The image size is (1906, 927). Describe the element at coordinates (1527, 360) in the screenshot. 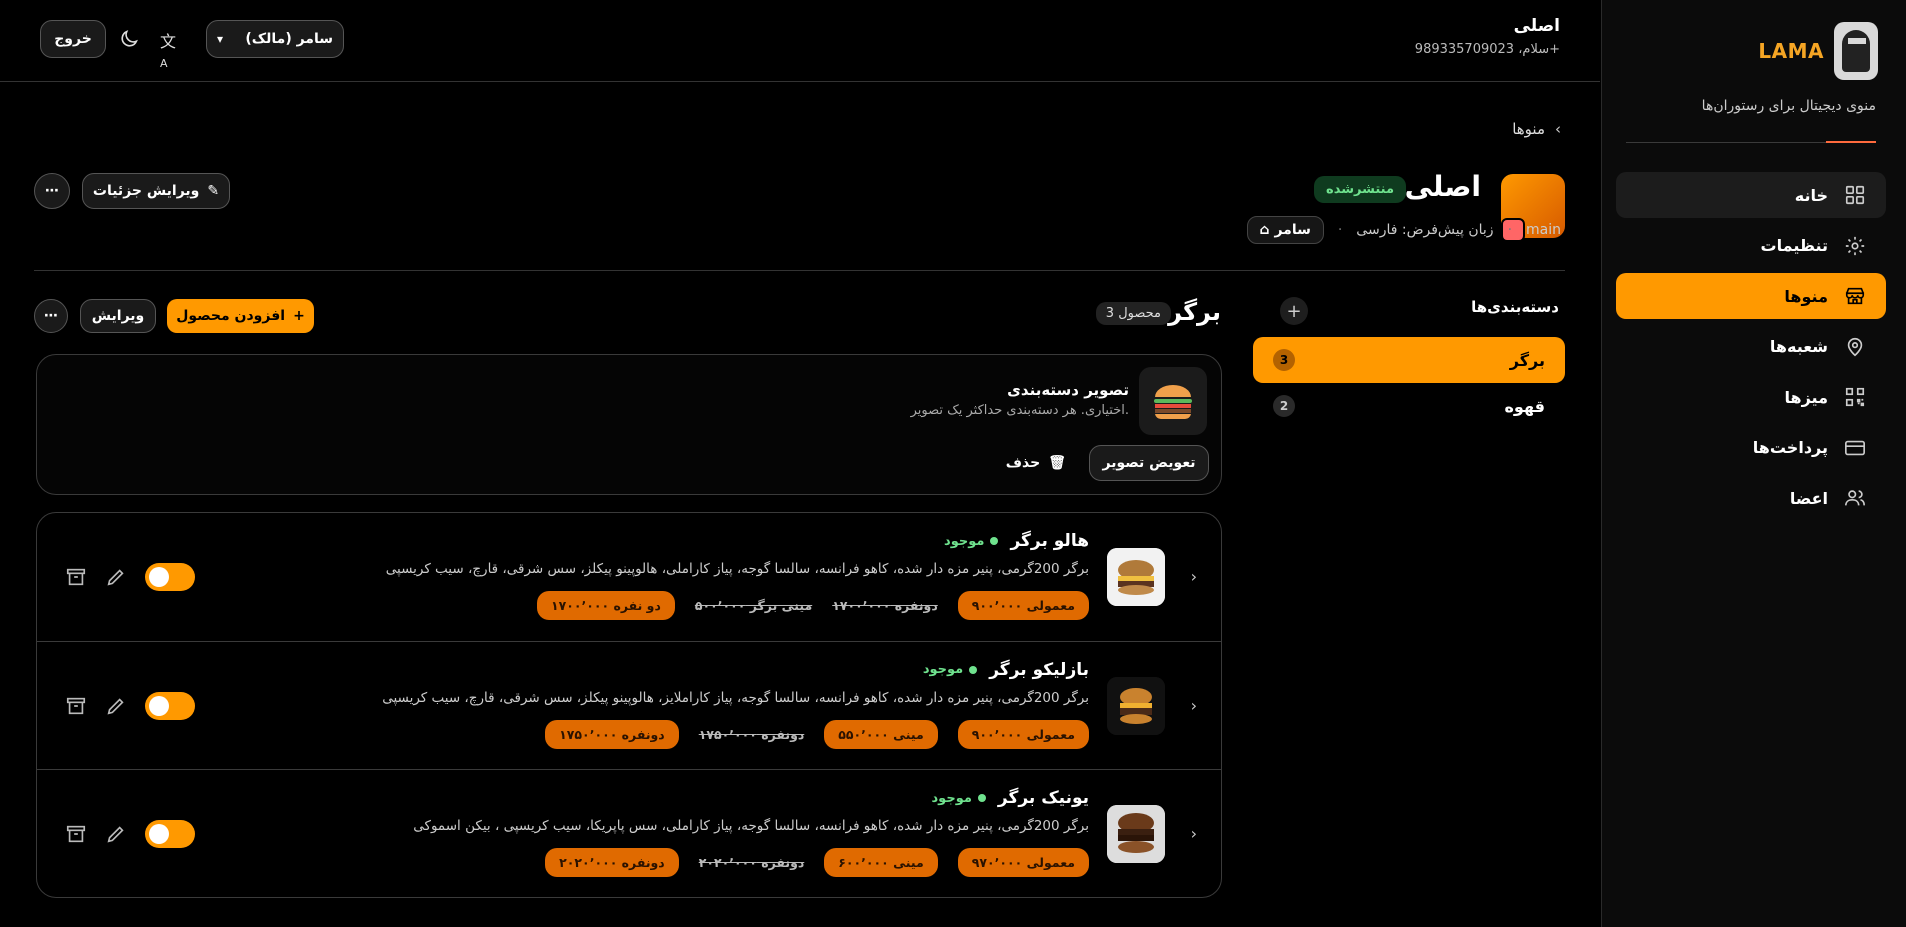

I see `category-name: برگر` at that location.